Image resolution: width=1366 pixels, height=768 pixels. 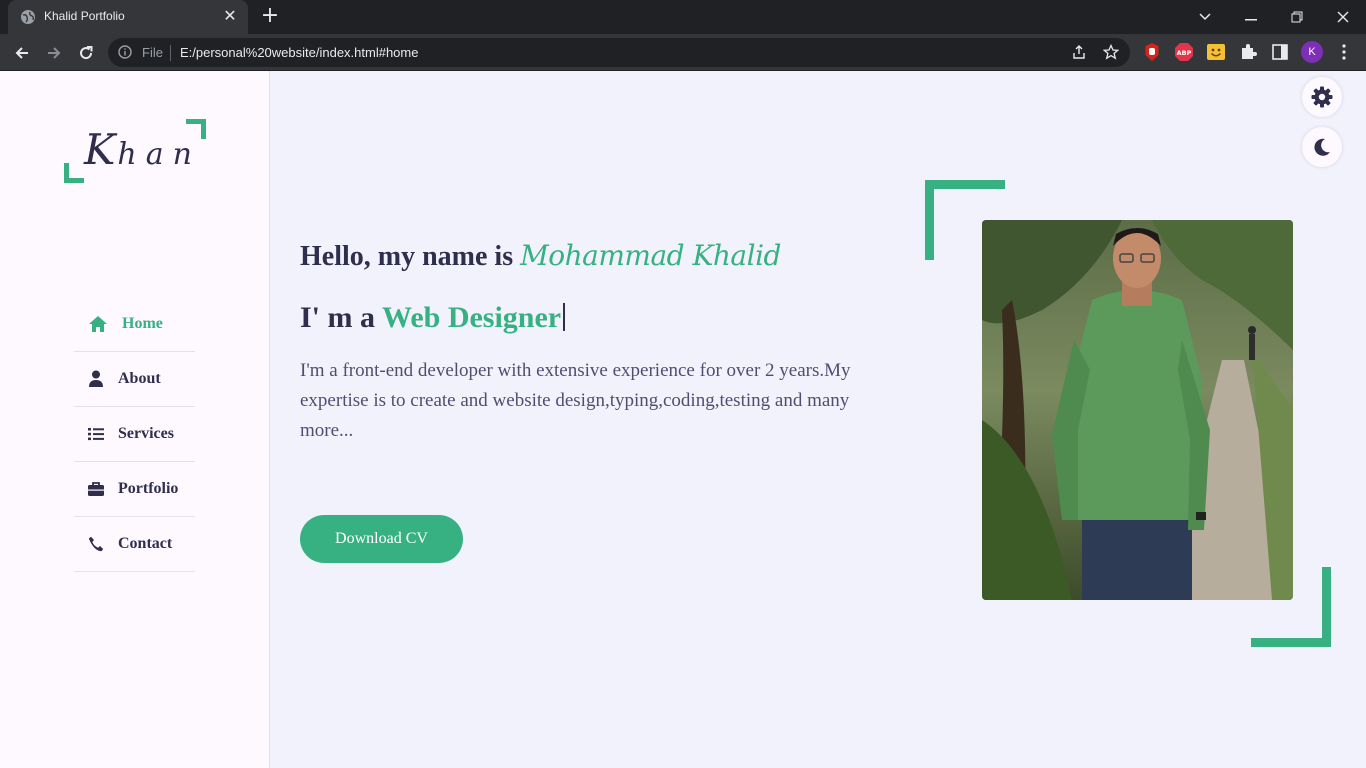 What do you see at coordinates (74, 173) in the screenshot?
I see `logo-corner-bottom-left` at bounding box center [74, 173].